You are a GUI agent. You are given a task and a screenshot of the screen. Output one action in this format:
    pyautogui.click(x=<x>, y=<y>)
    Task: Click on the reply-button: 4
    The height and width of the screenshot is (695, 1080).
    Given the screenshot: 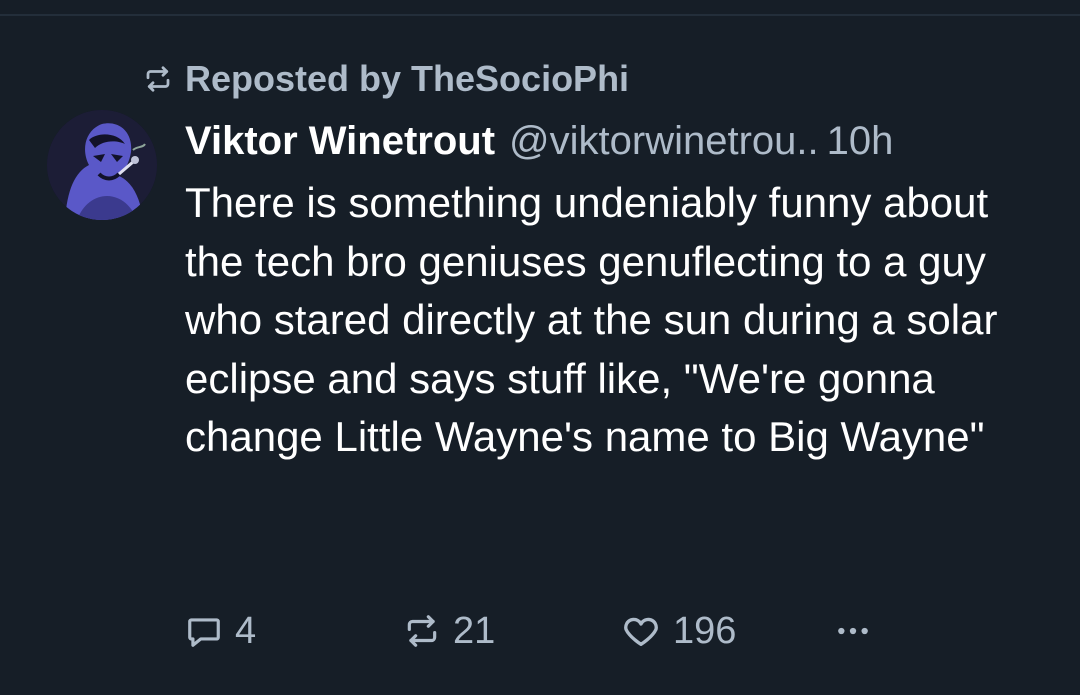 What is the action you would take?
    pyautogui.click(x=220, y=631)
    